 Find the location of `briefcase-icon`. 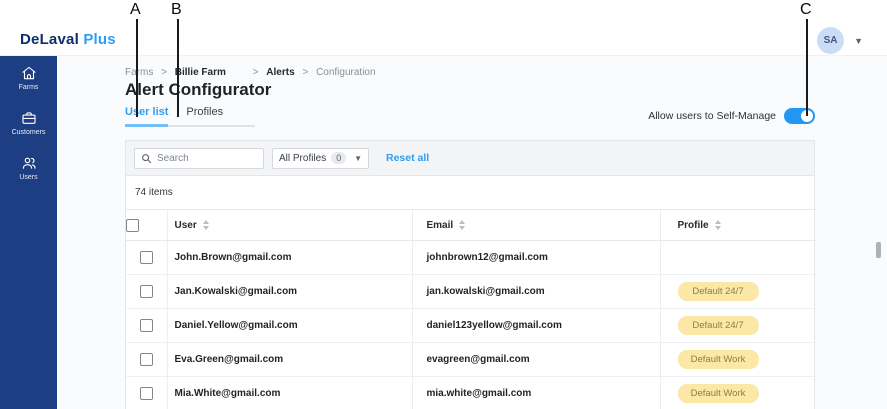

briefcase-icon is located at coordinates (28, 118).